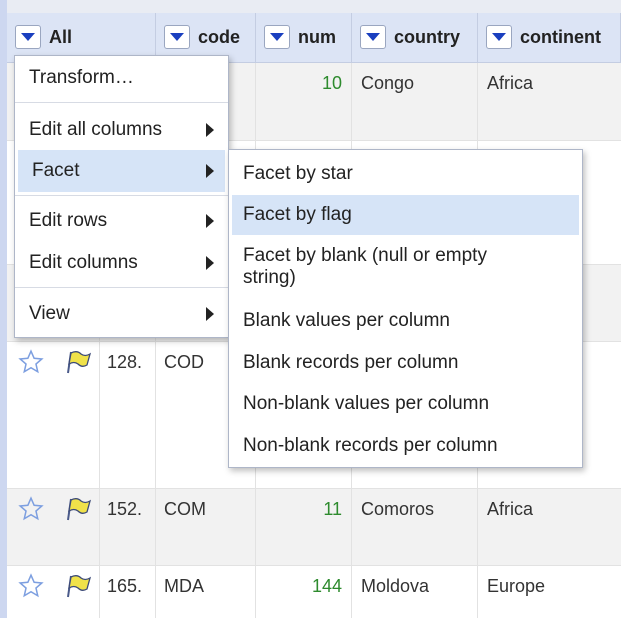 This screenshot has height=618, width=621. Describe the element at coordinates (395, 586) in the screenshot. I see `country-cell: Moldova` at that location.